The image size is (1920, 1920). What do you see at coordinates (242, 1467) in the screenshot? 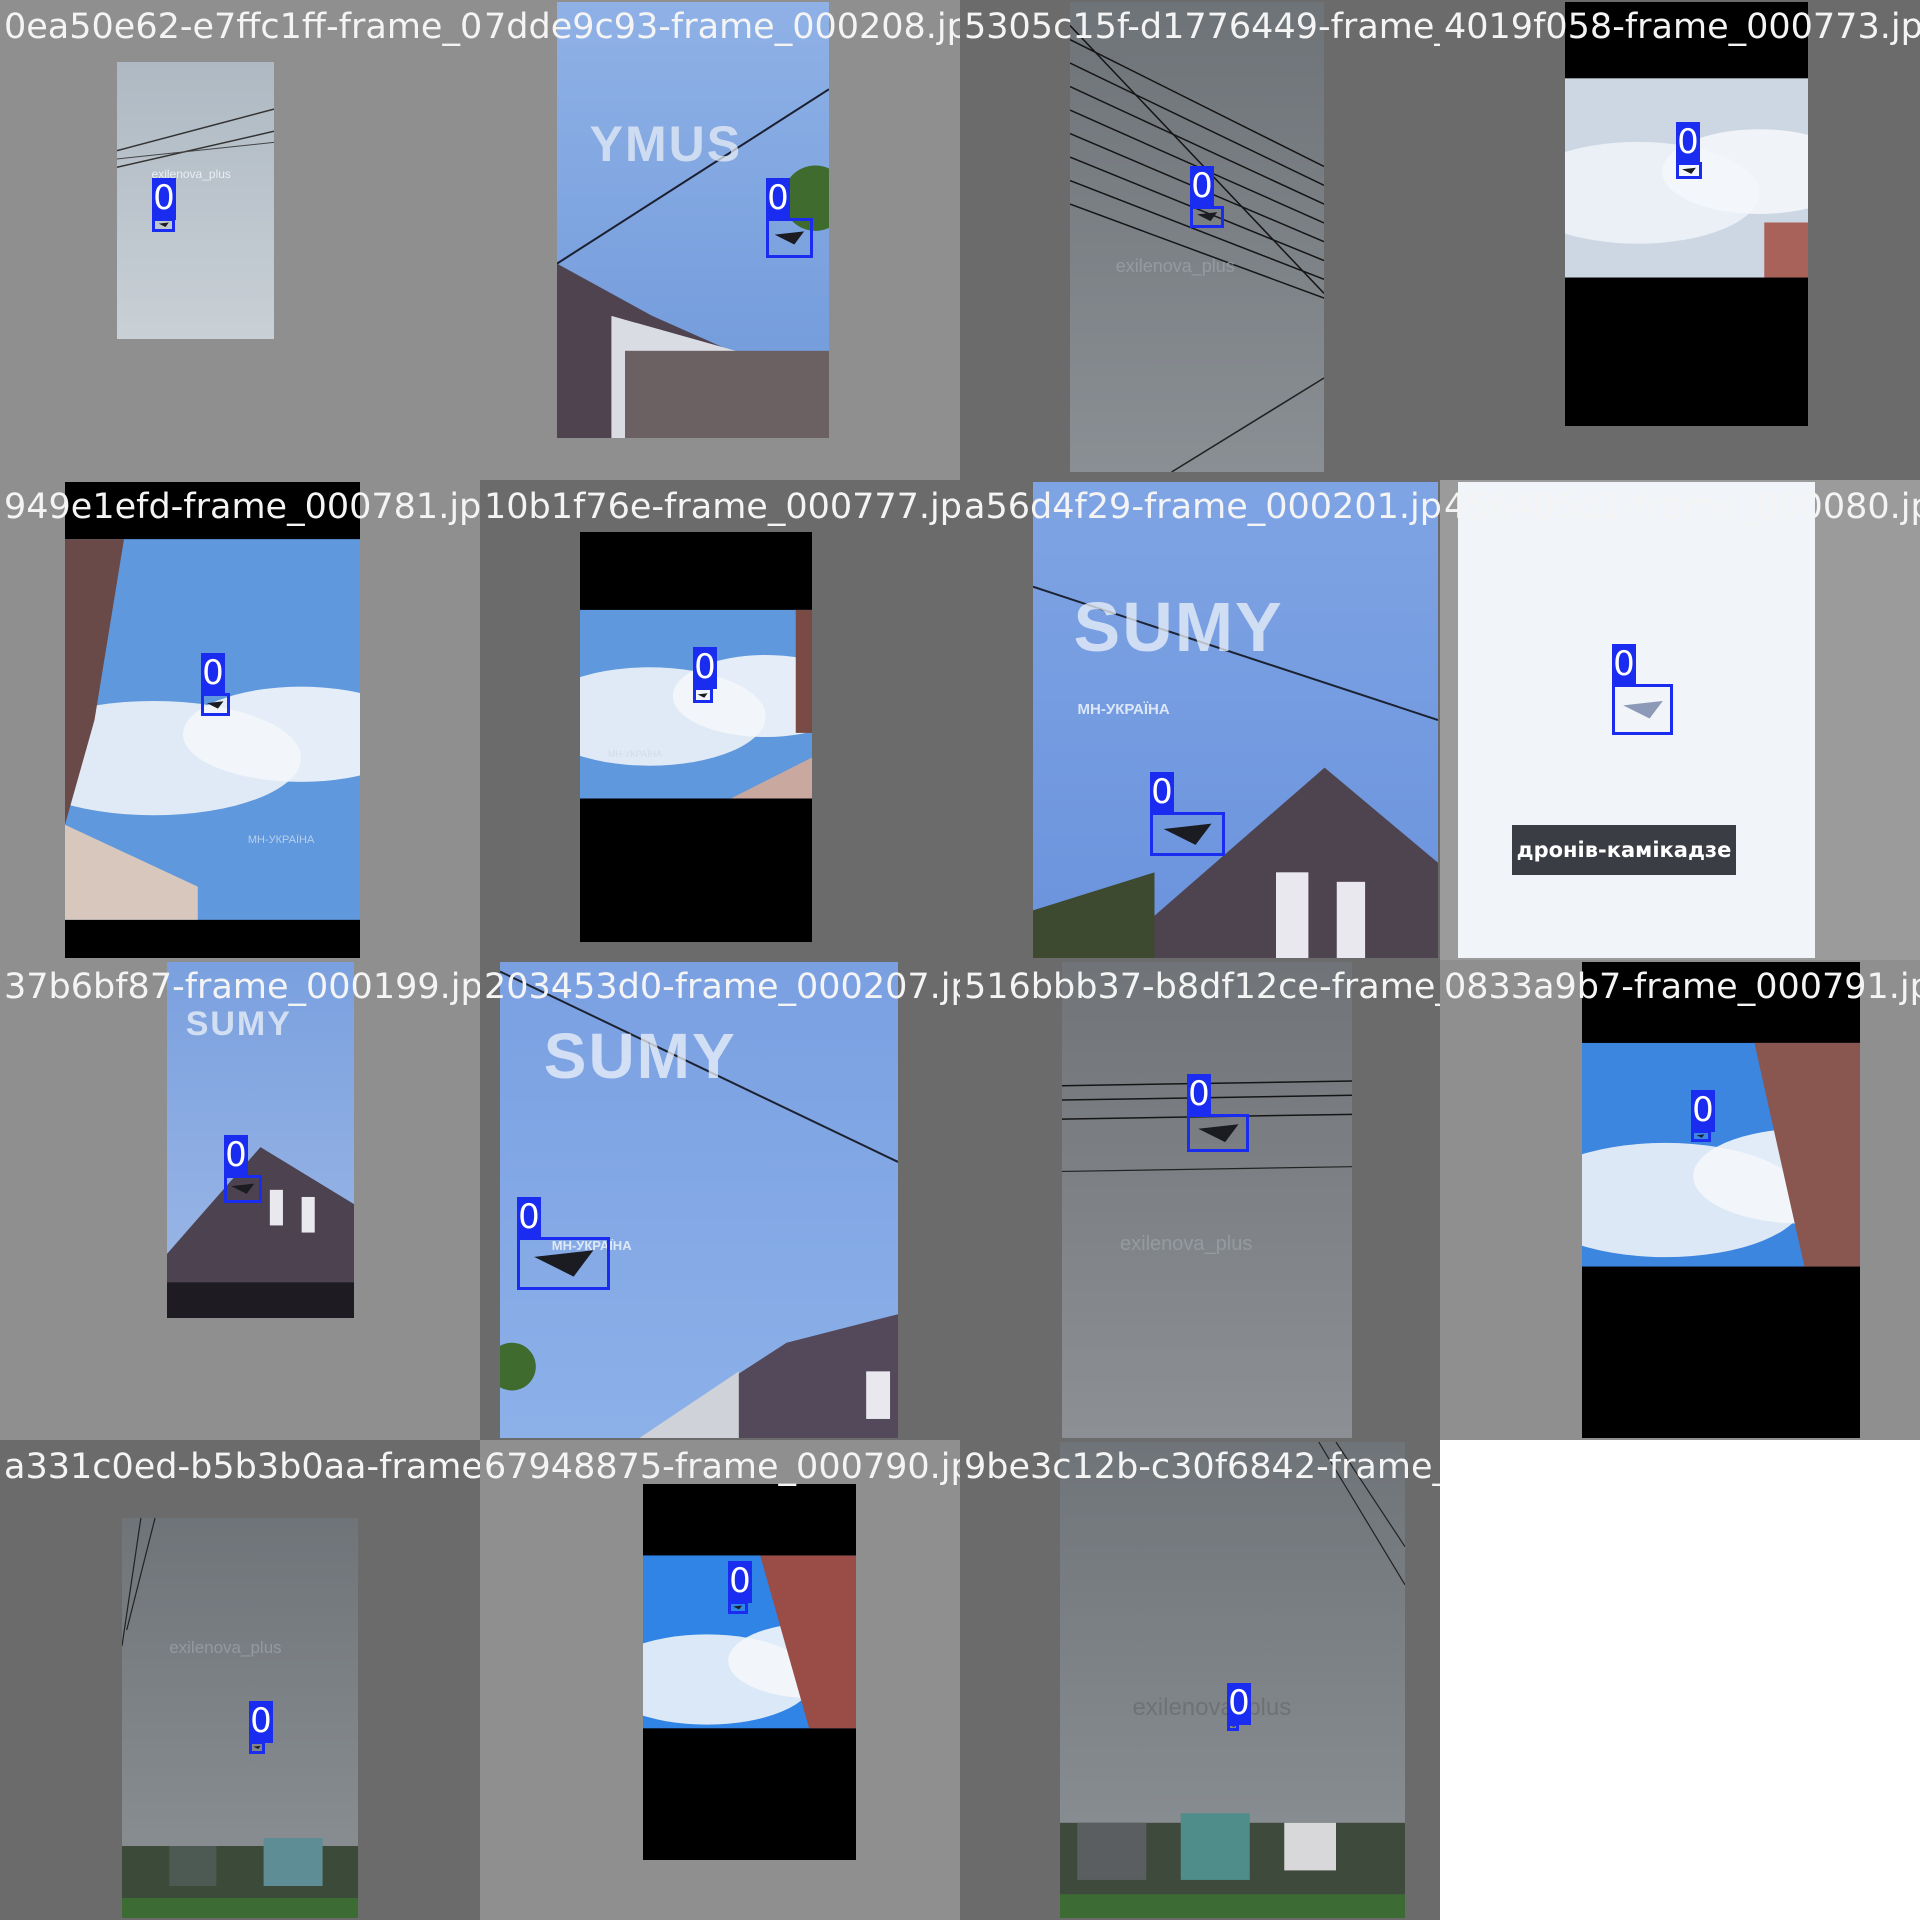
I see `tile-filename: a331c0ed-b5b3b0aa-frame_000488.jpg` at bounding box center [242, 1467].